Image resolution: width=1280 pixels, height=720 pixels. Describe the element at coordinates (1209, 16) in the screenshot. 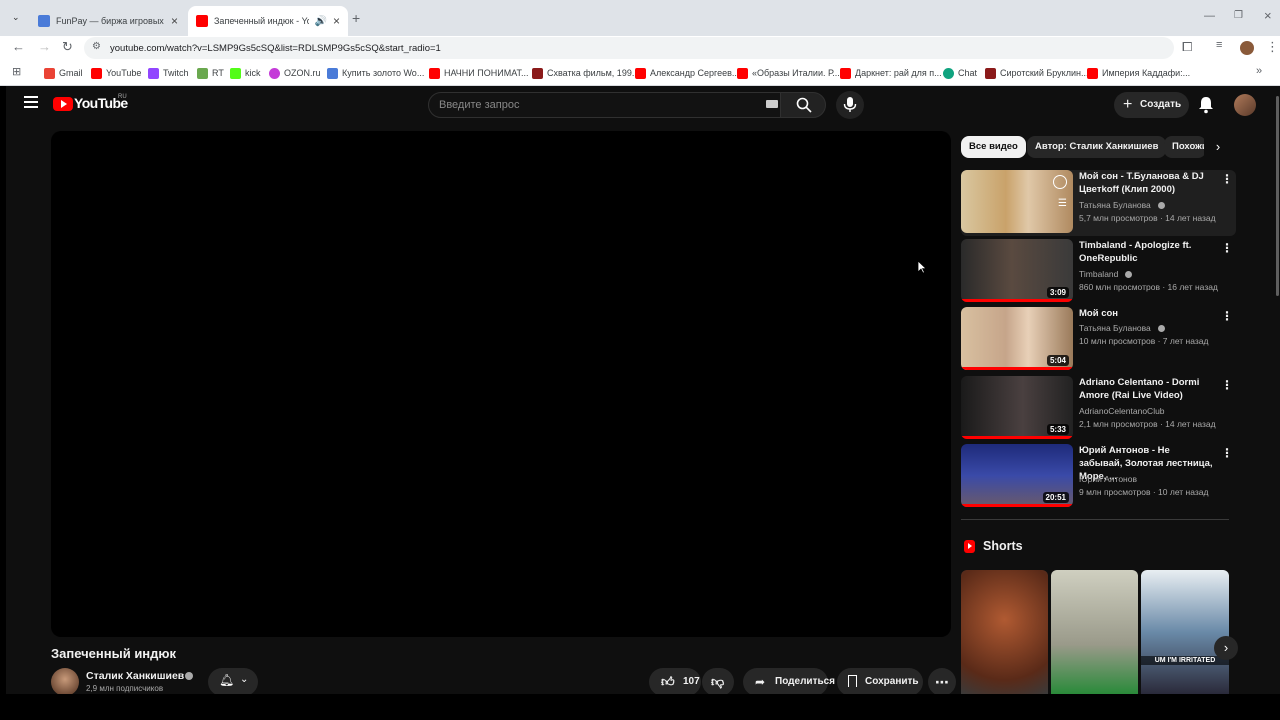

I see `minimize-icon: —` at that location.